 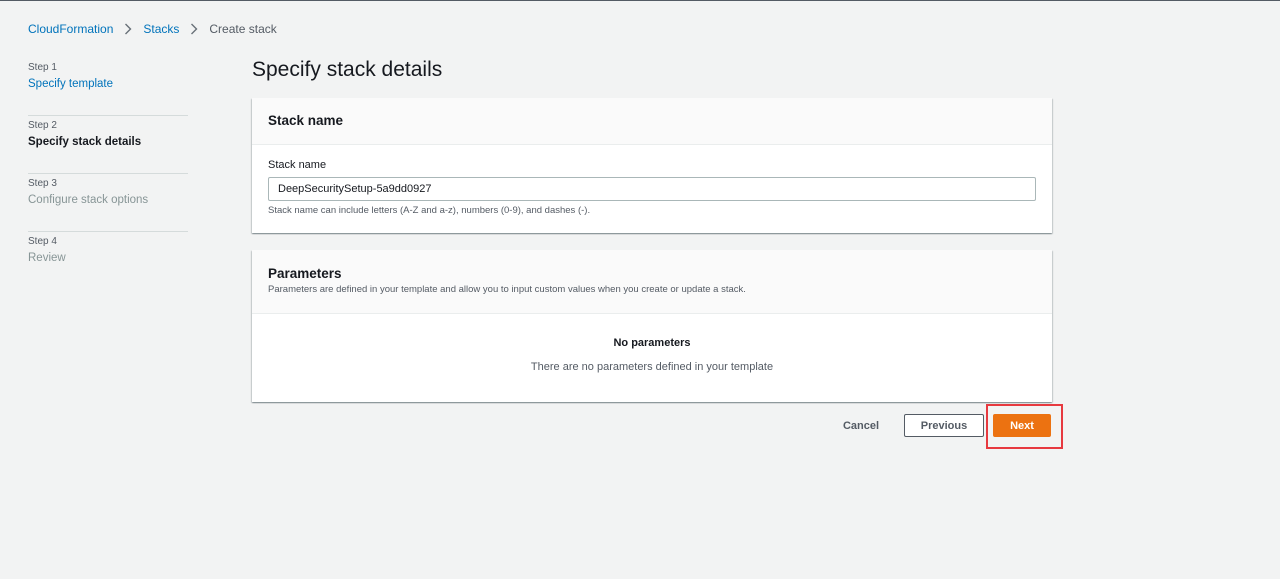 I want to click on top-border, so click(x=640, y=0).